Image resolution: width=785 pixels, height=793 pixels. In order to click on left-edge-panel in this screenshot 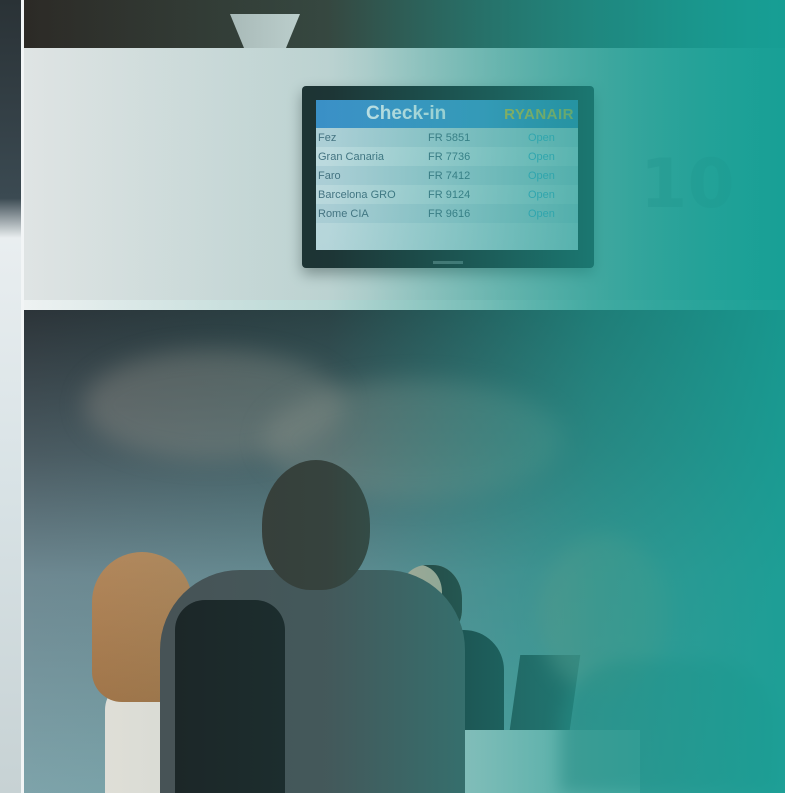, I will do `click(12, 396)`.